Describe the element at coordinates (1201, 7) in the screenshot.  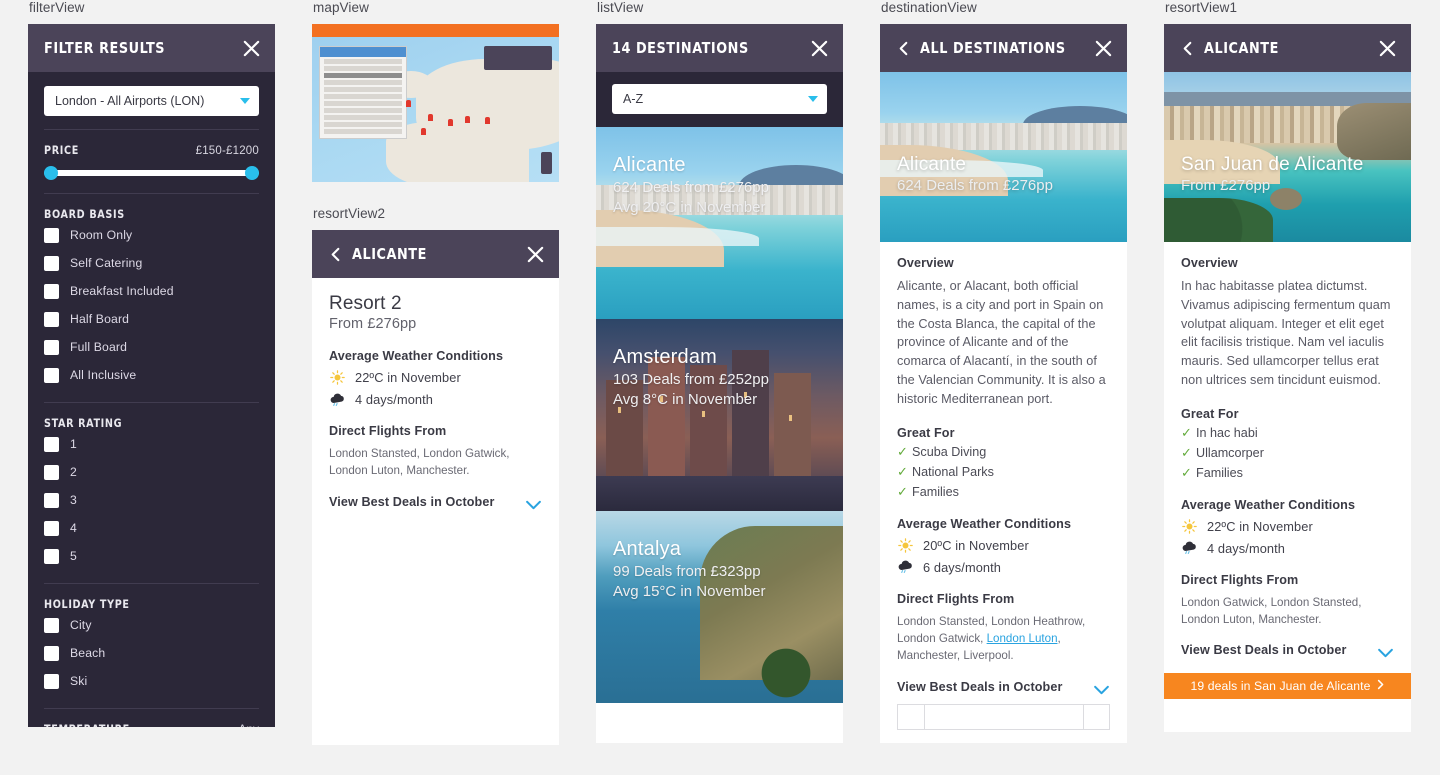
I see `column-label-resort-view-1: resortView1` at that location.